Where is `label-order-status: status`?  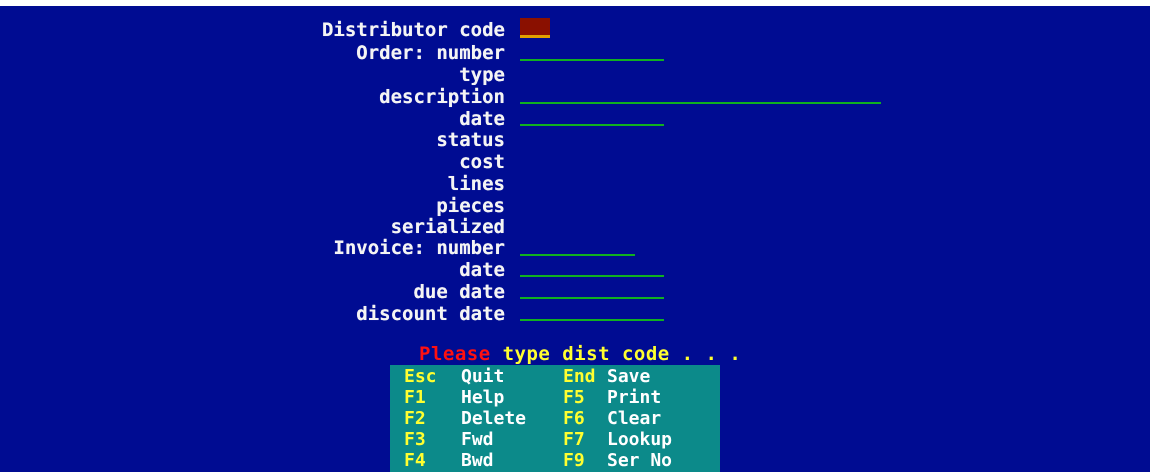 label-order-status: status is located at coordinates (470, 140).